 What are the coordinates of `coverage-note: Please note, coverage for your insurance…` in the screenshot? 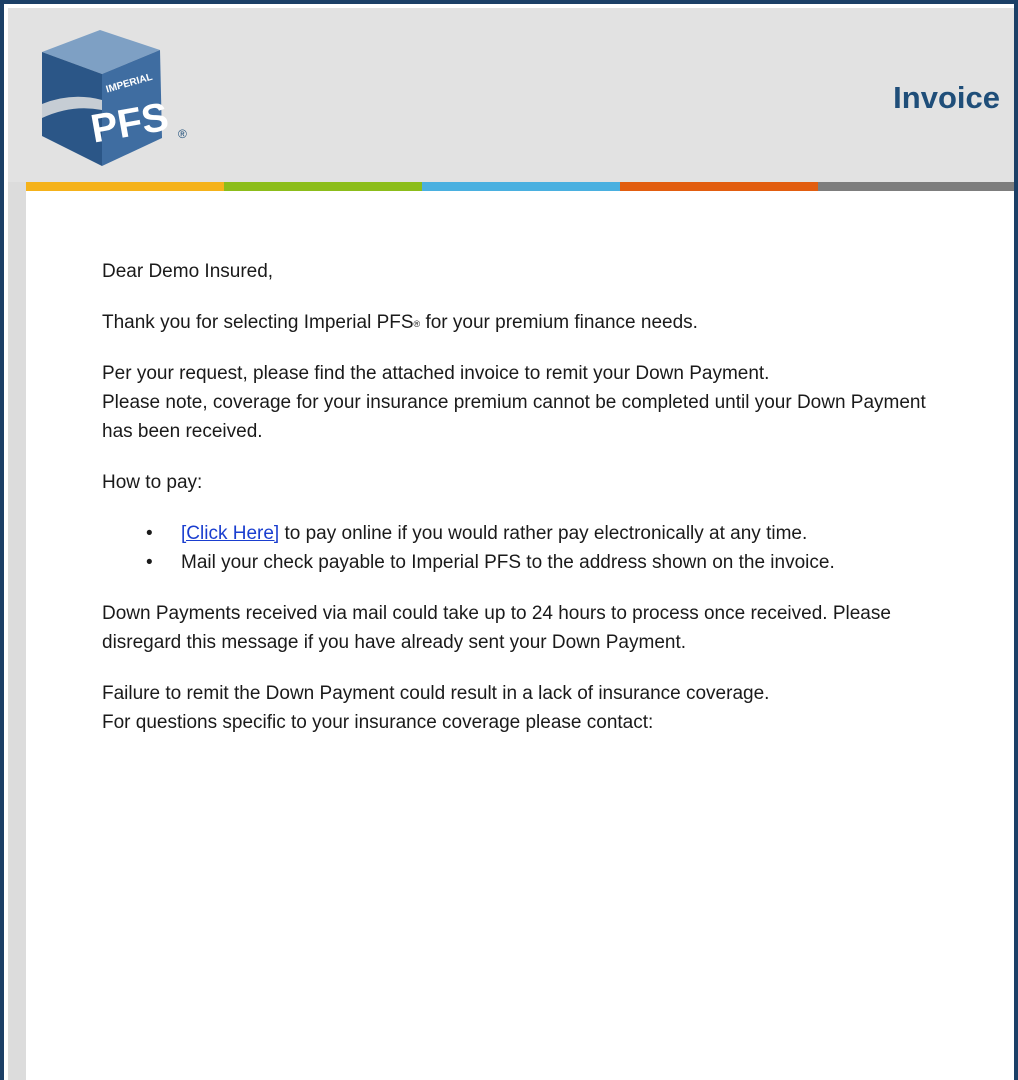 It's located at (514, 417).